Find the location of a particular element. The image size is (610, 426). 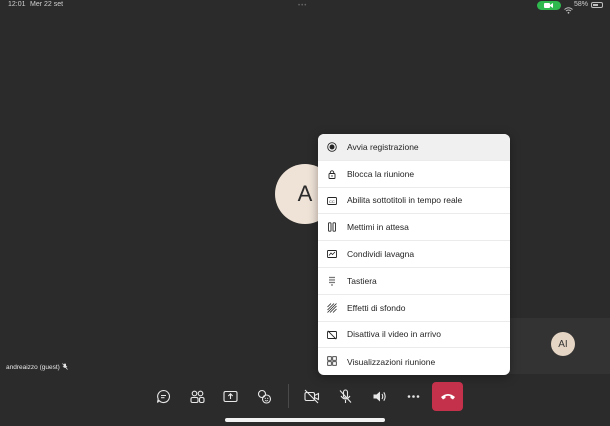

share-screen-button is located at coordinates (230, 396).